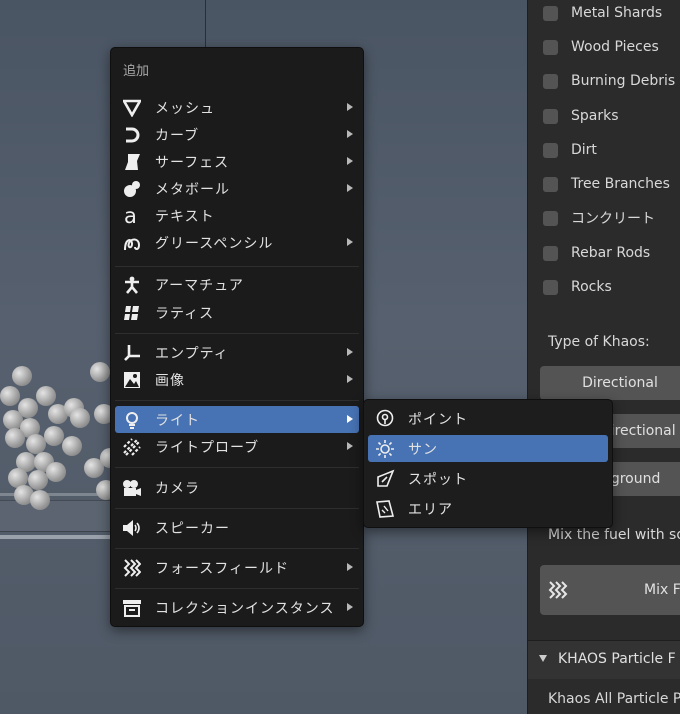 The image size is (680, 714). Describe the element at coordinates (488, 478) in the screenshot. I see `submenu-item-spot: スポット` at that location.